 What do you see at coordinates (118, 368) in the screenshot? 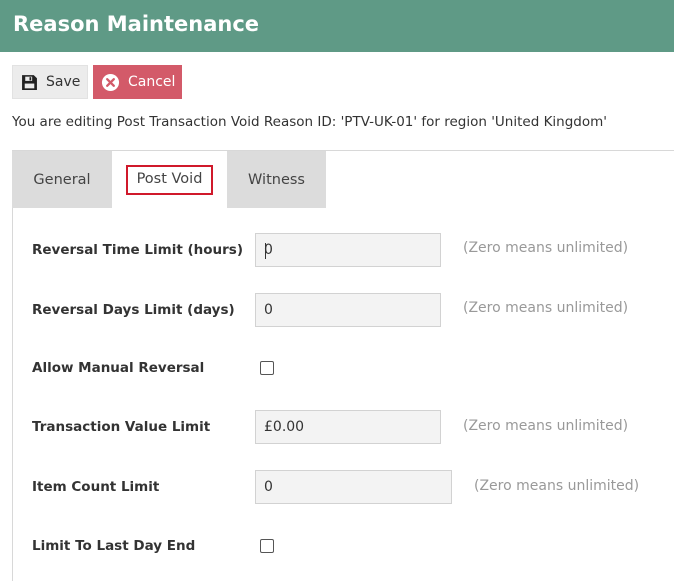
I see `allow-manual-reversal-label: Allow Manual Reversal` at bounding box center [118, 368].